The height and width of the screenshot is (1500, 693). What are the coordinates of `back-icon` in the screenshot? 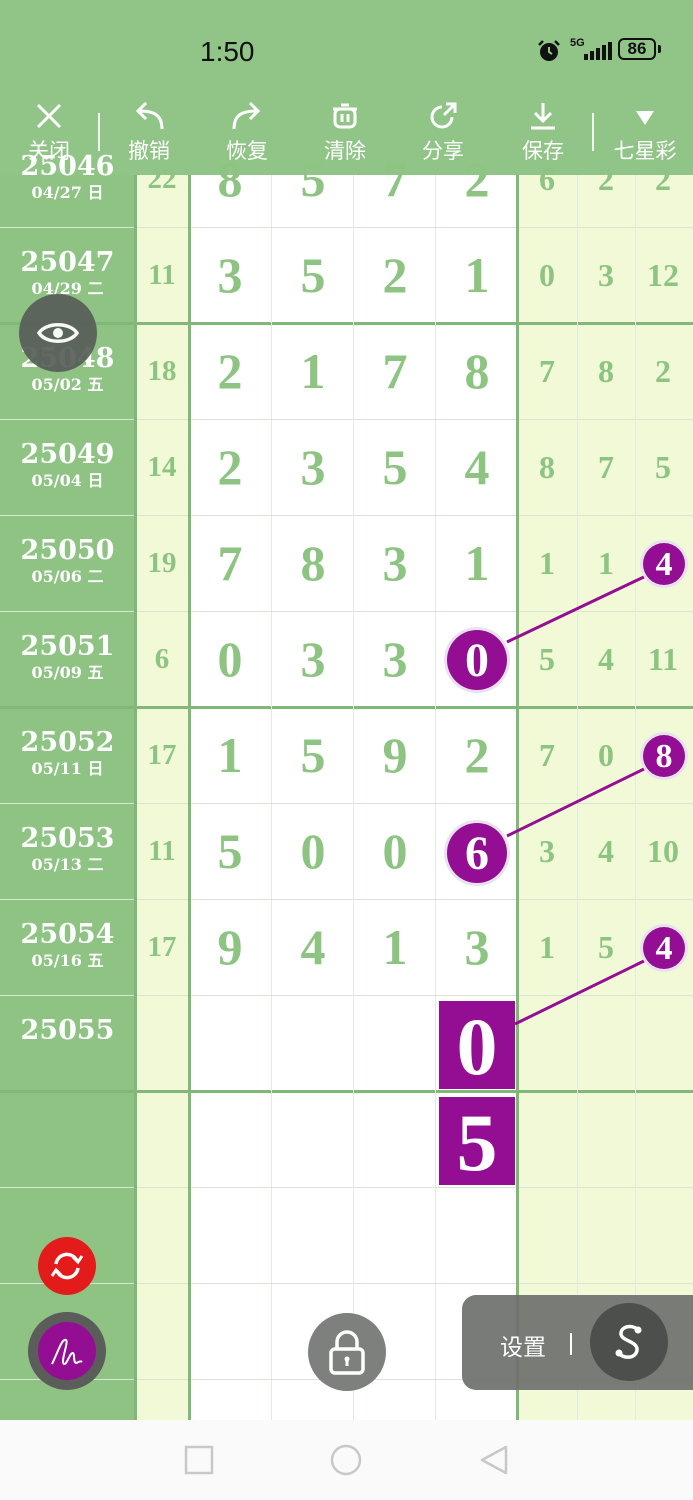 It's located at (494, 1460).